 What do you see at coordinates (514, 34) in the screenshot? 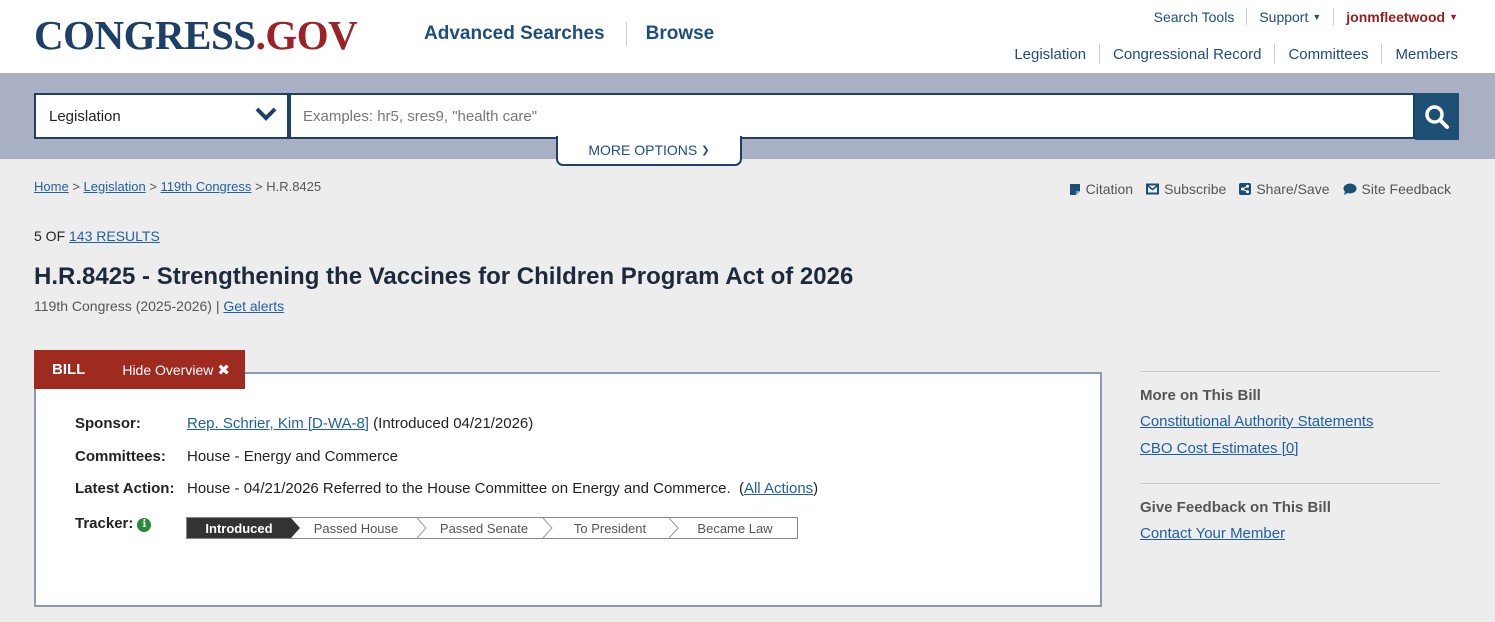
I see `advanced-searches-link: Advanced Searches` at bounding box center [514, 34].